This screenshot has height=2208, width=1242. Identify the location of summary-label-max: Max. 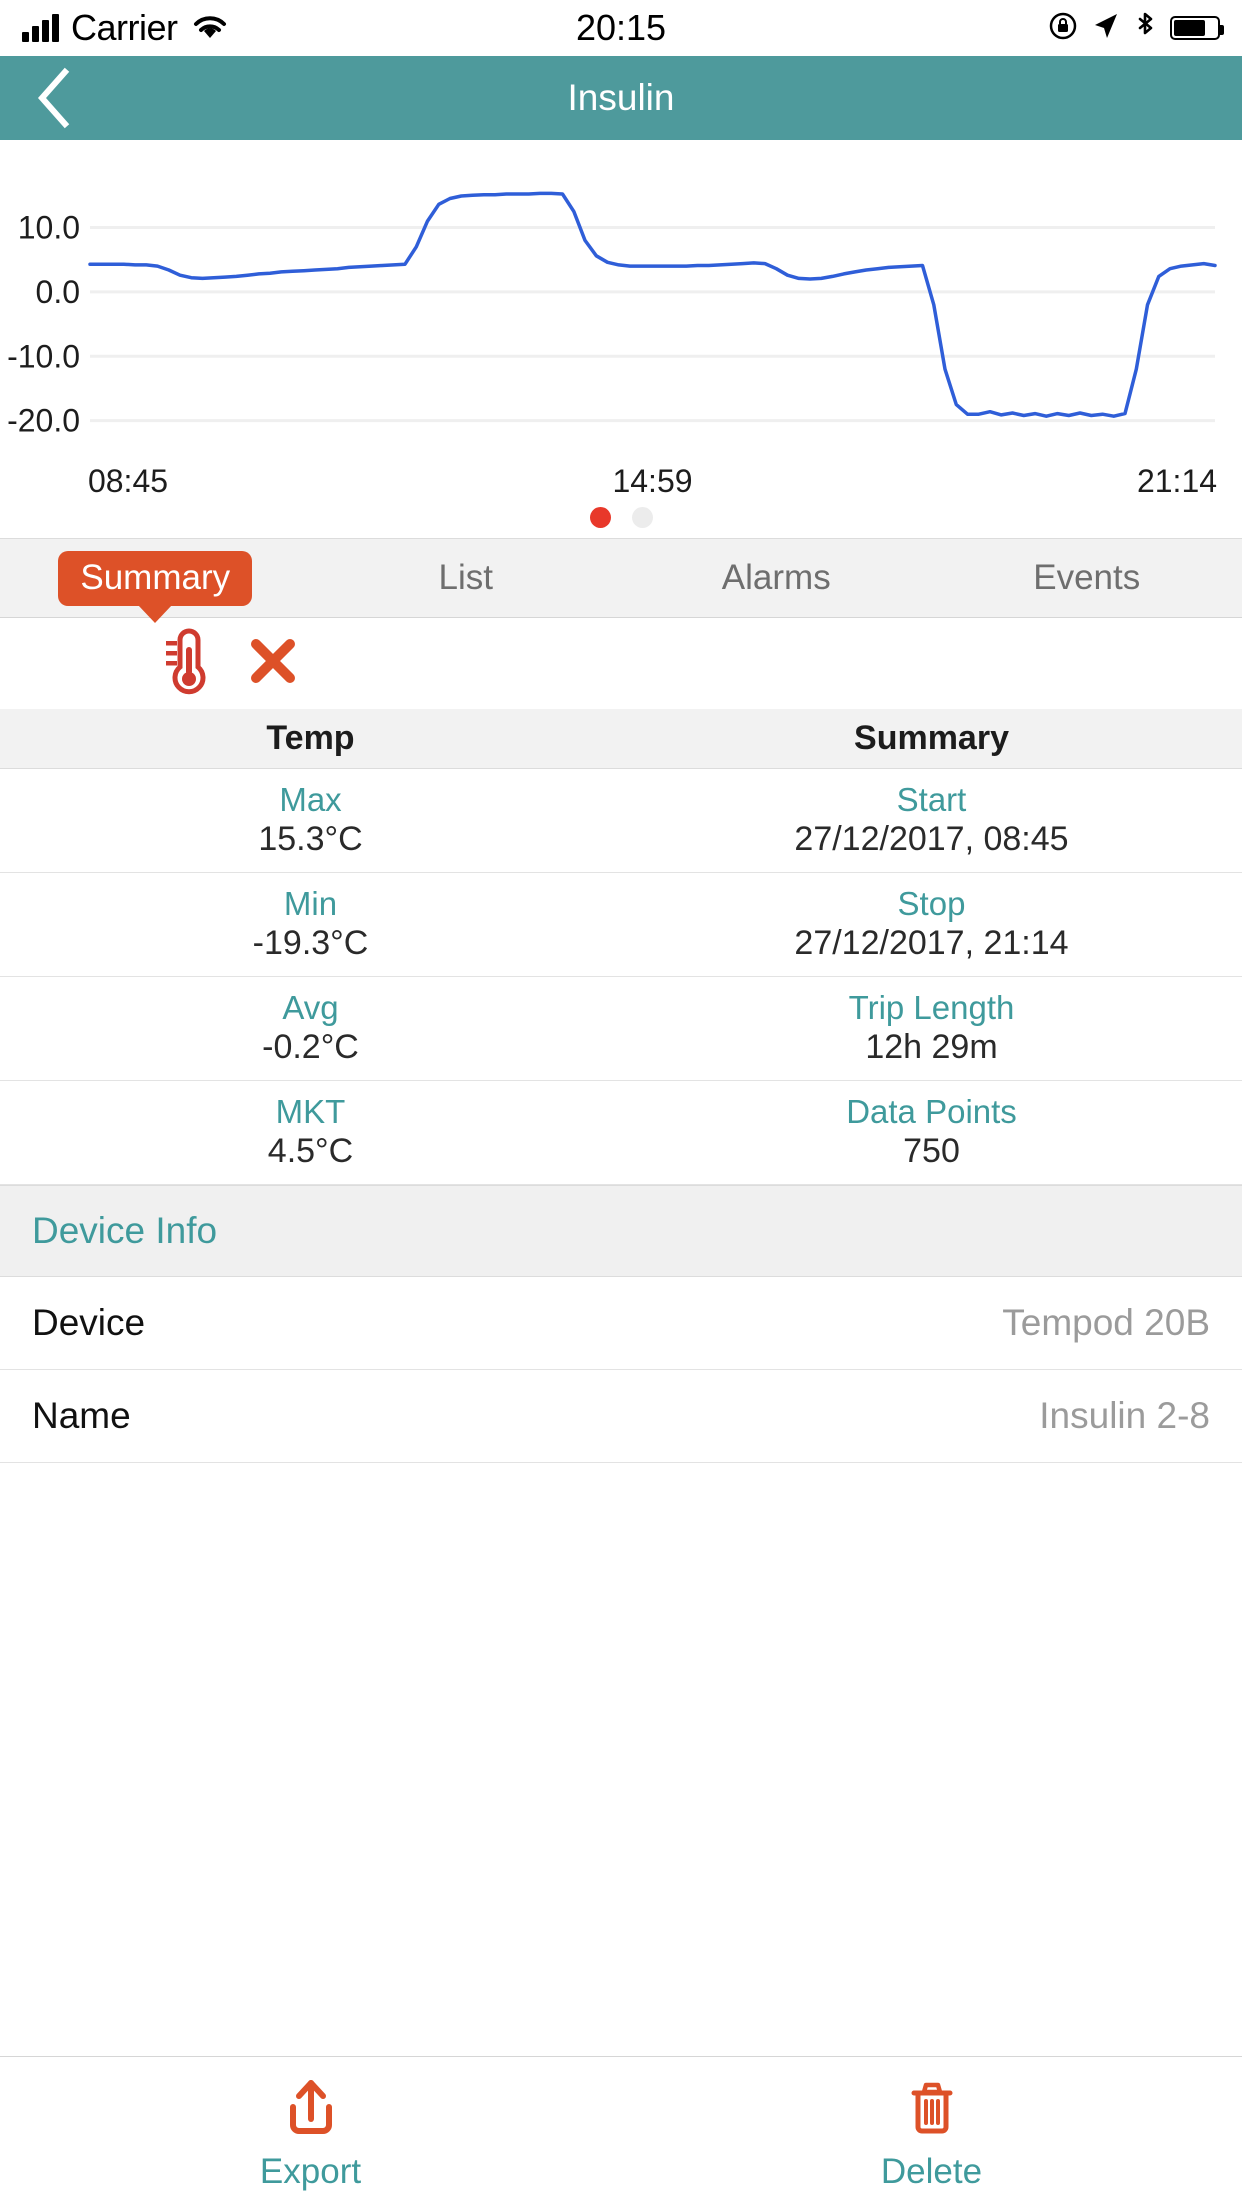
(310, 800).